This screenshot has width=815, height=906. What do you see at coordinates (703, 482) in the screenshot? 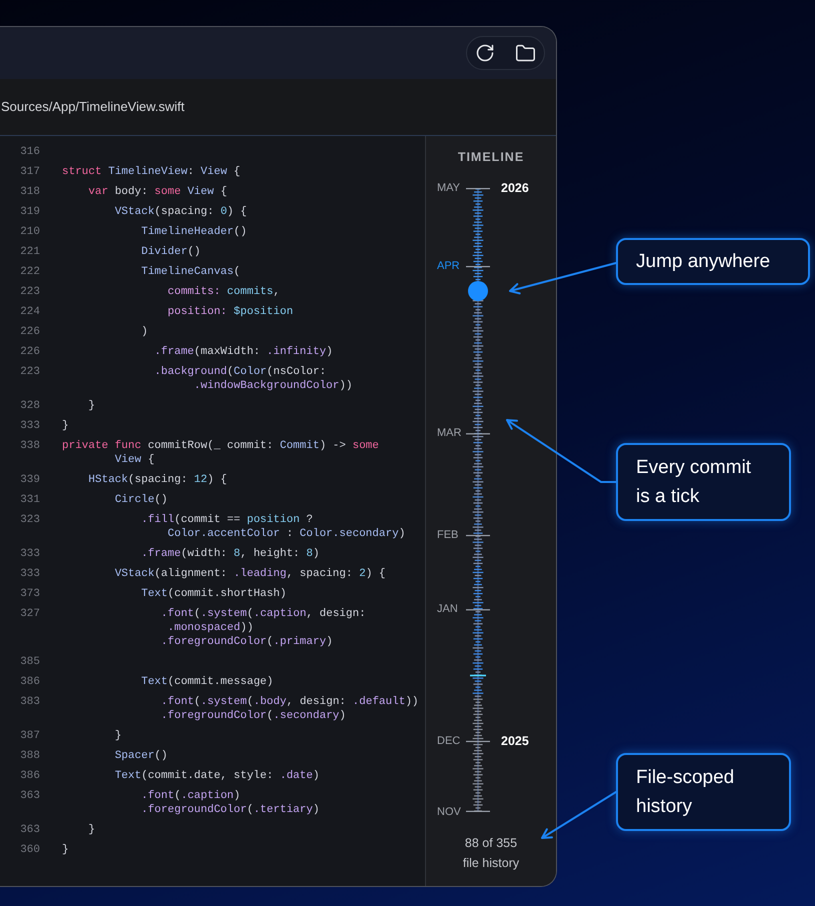
I see `callout: Every commit is a tick` at bounding box center [703, 482].